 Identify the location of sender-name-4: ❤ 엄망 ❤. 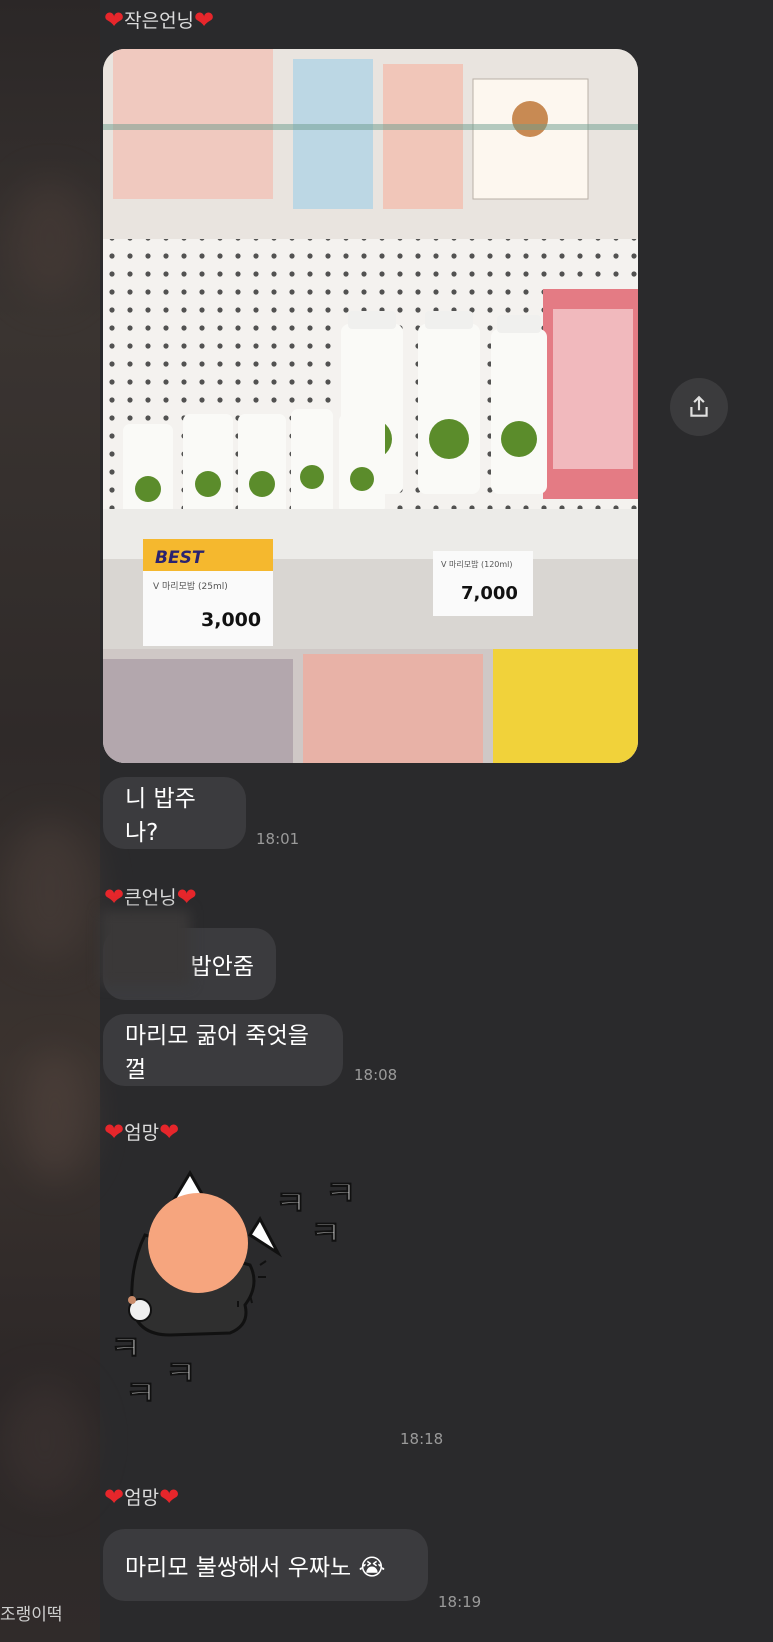
(141, 1496).